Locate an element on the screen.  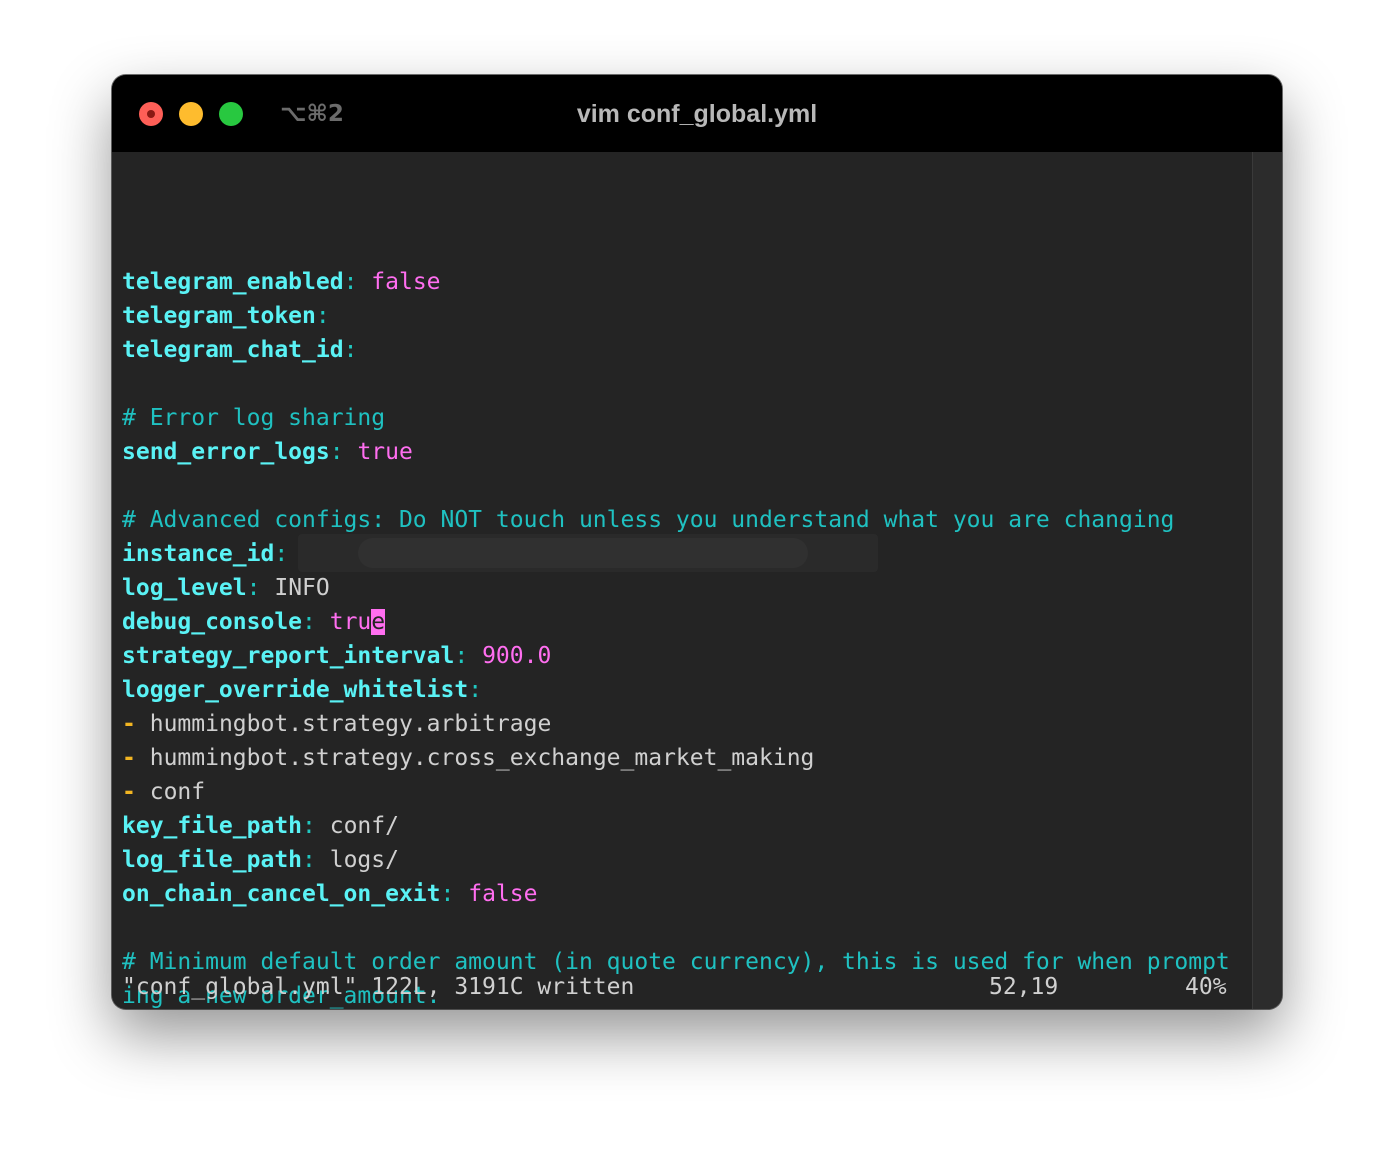
yaml-key: telegram_token is located at coordinates (219, 316).